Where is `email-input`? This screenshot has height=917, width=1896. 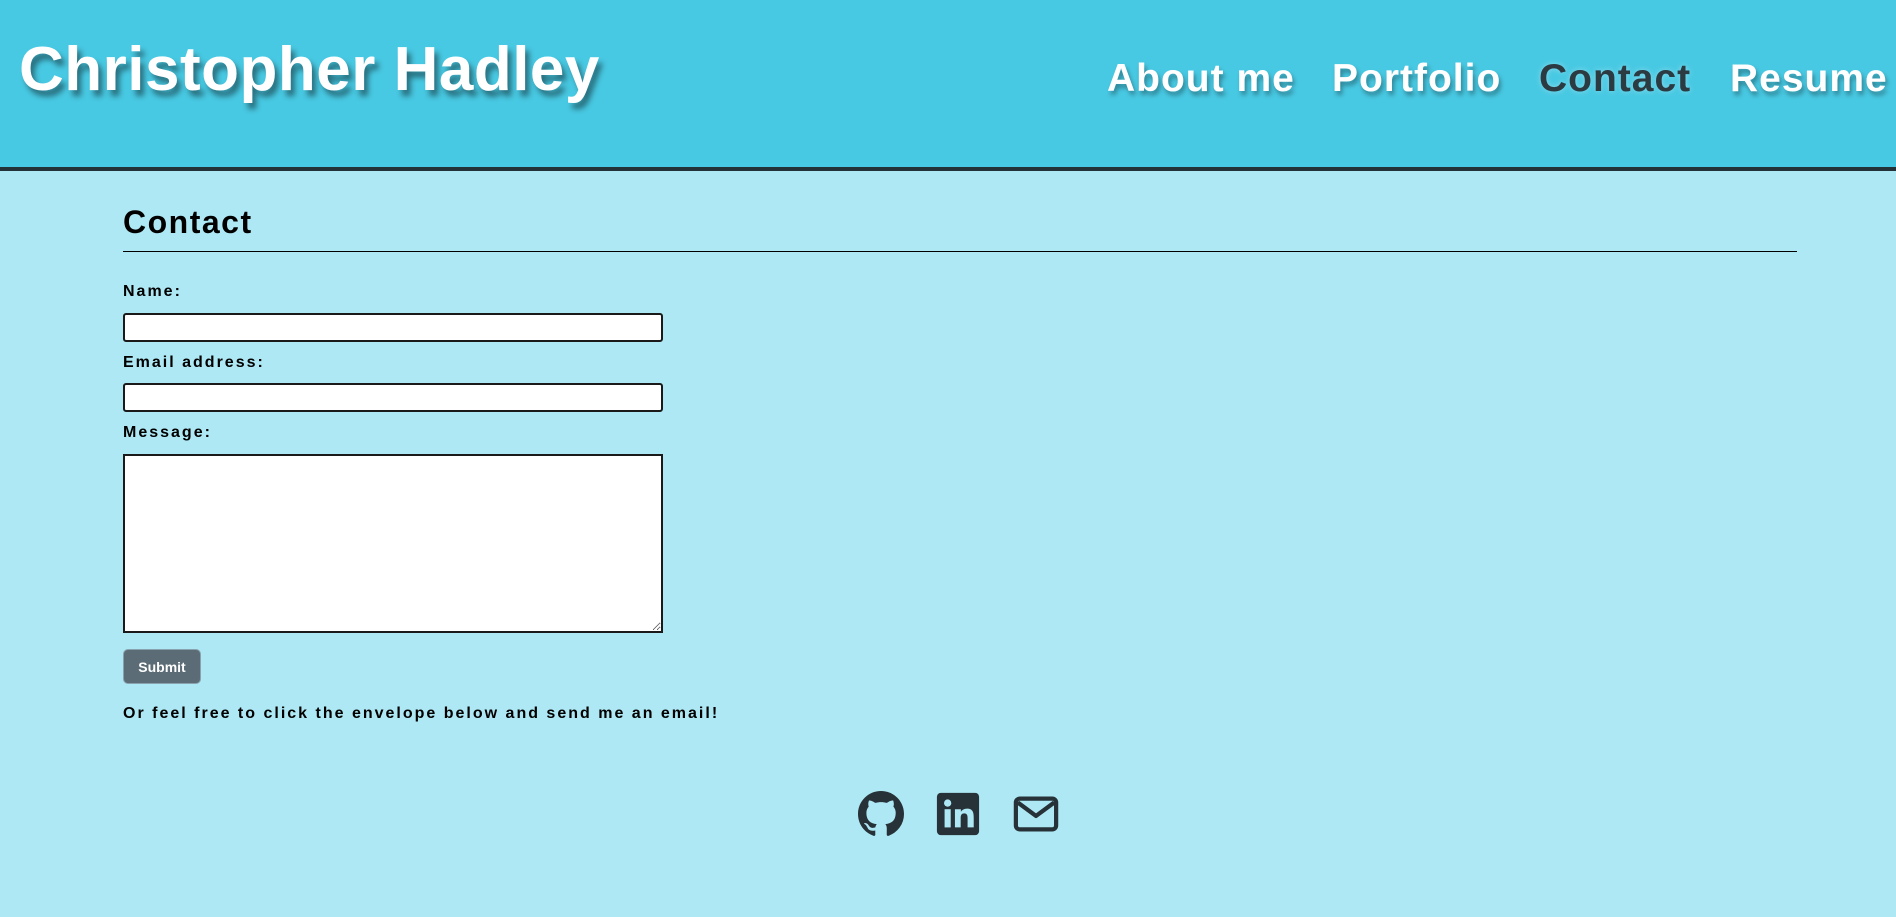 email-input is located at coordinates (393, 397).